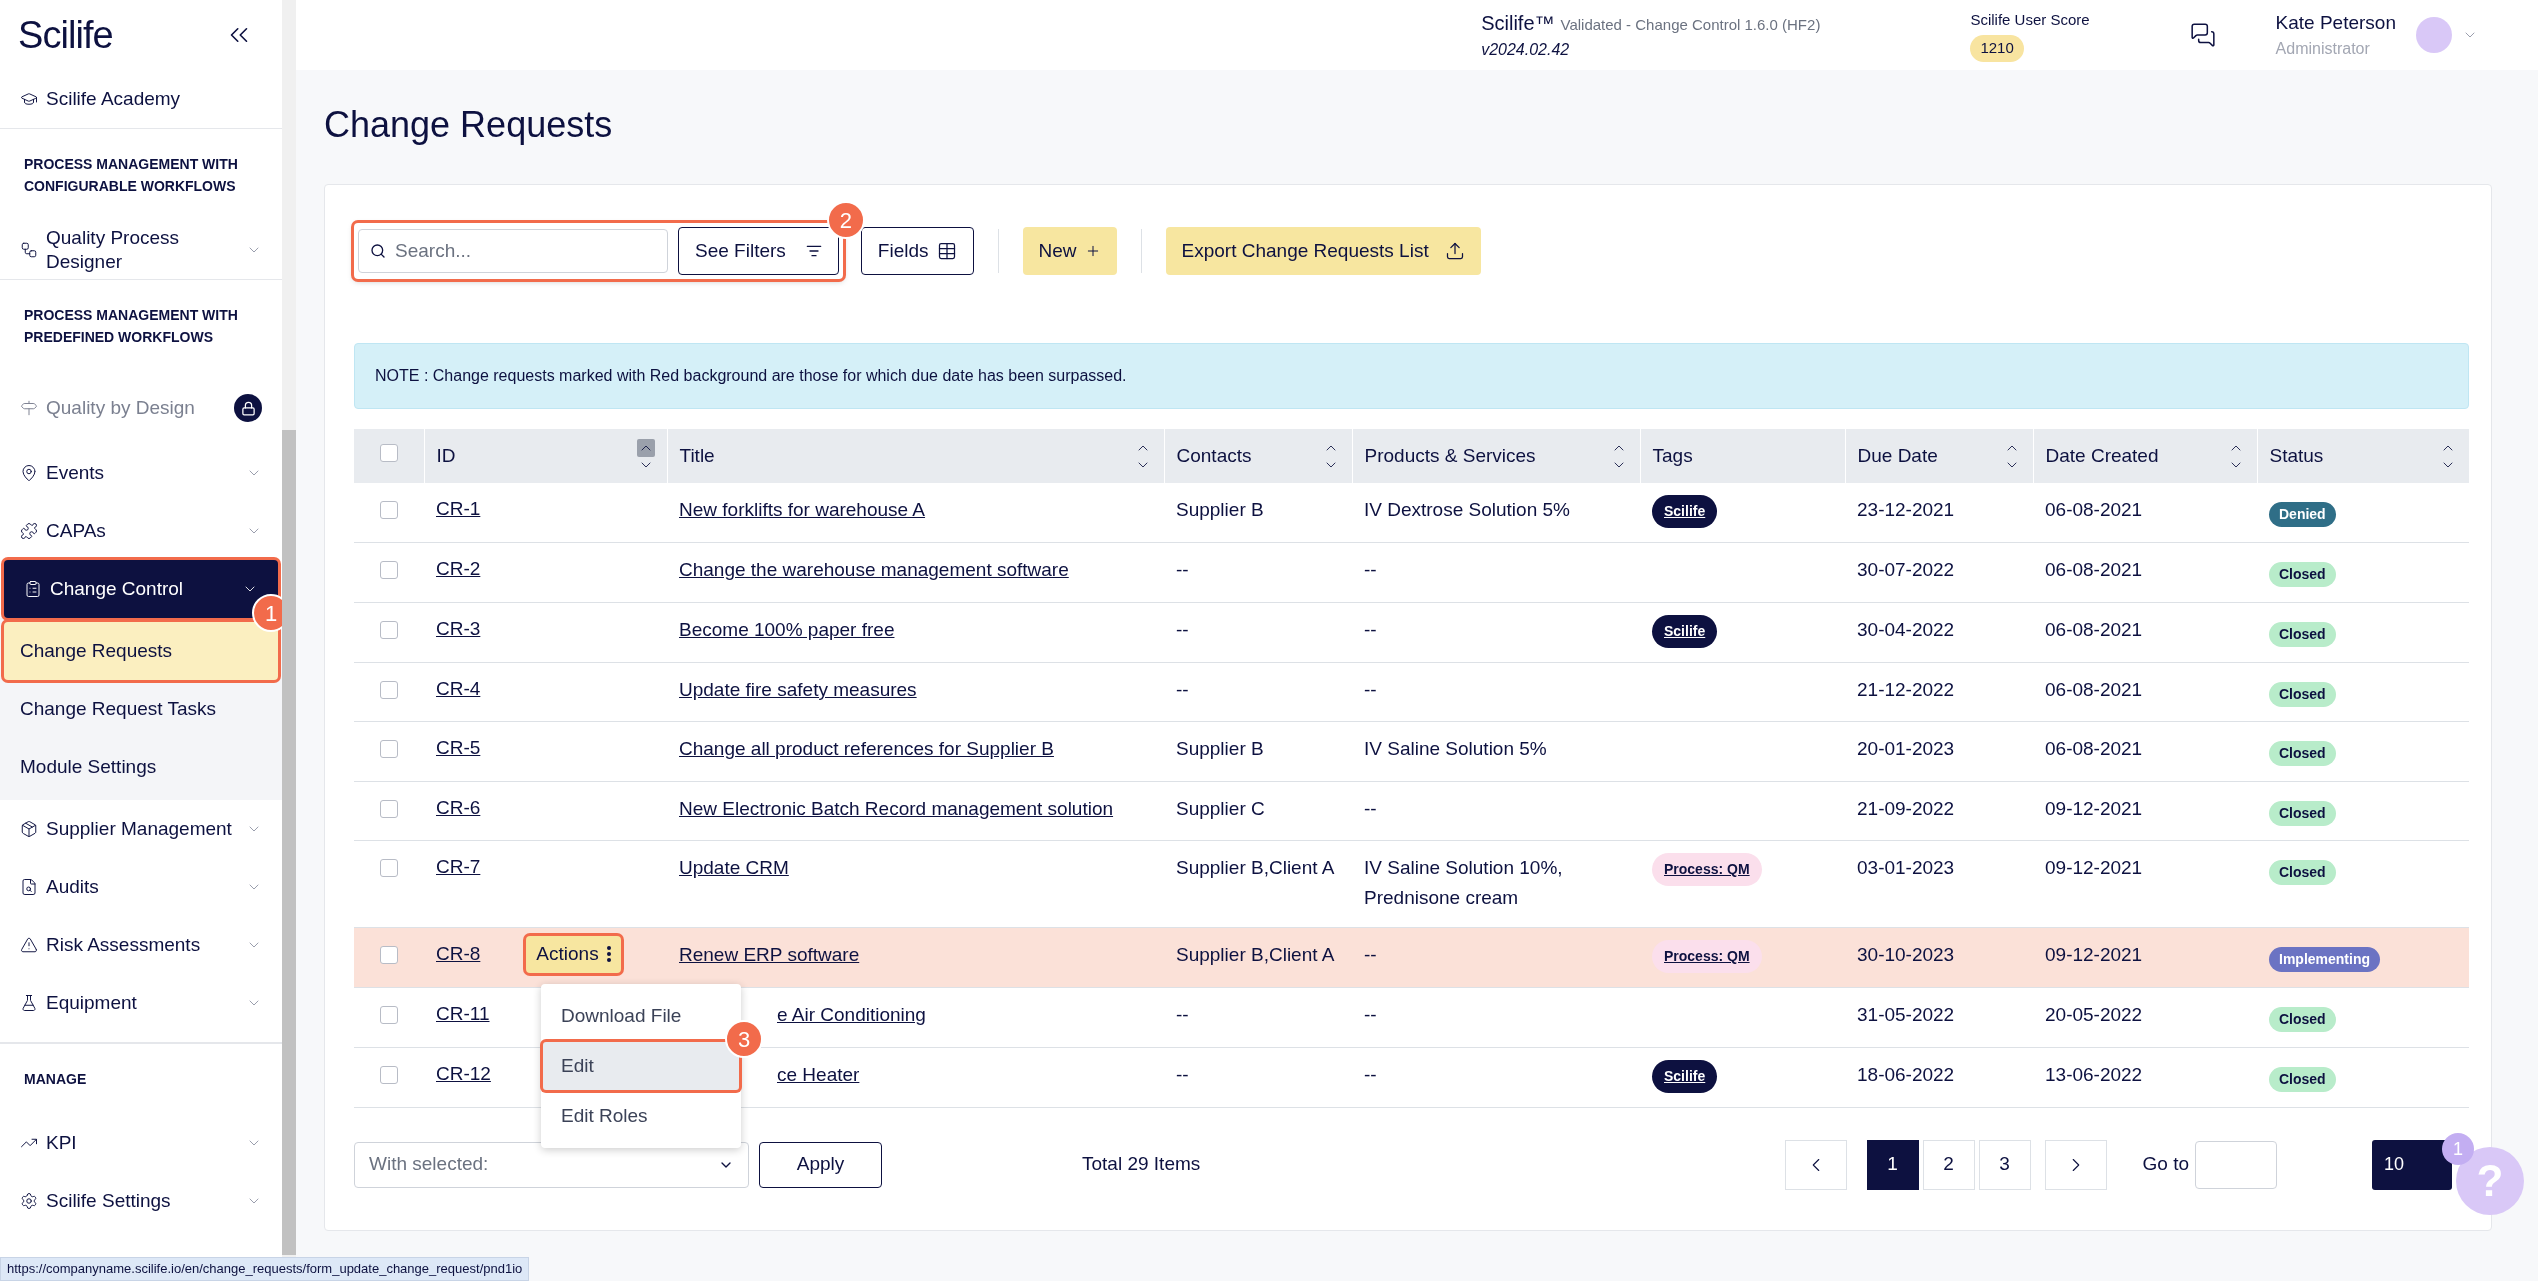  I want to click on sidebar-item: Audits, so click(141, 887).